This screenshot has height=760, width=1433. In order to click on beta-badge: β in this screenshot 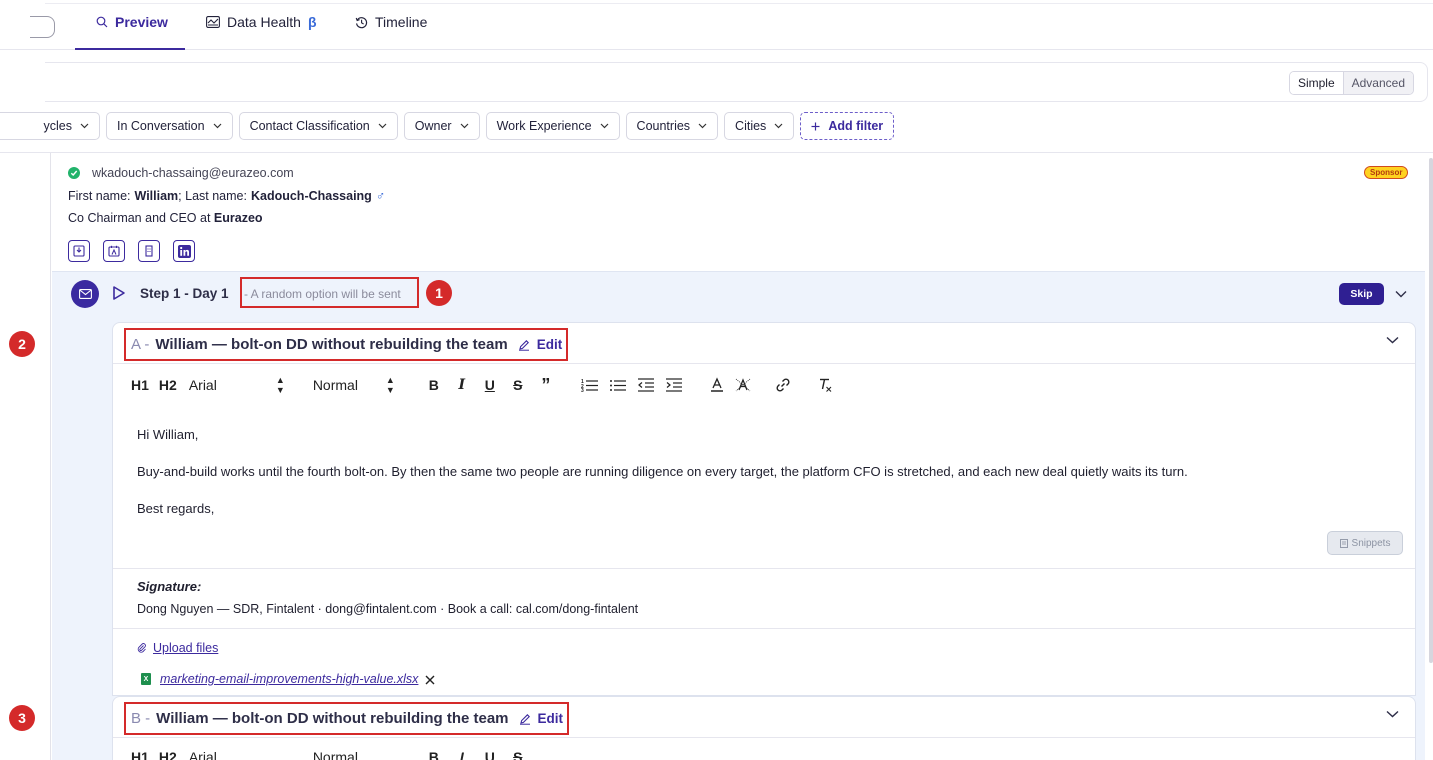, I will do `click(312, 22)`.